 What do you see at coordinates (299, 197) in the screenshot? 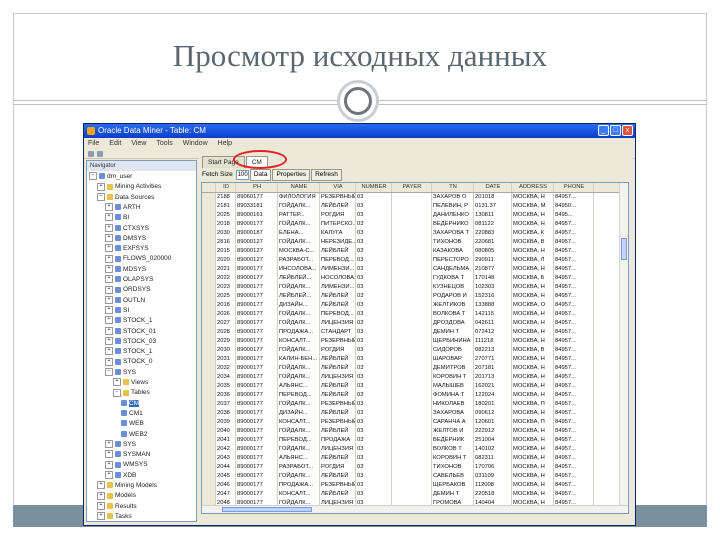
I see `table-cell: ФИЛОЛОГИЯ` at bounding box center [299, 197].